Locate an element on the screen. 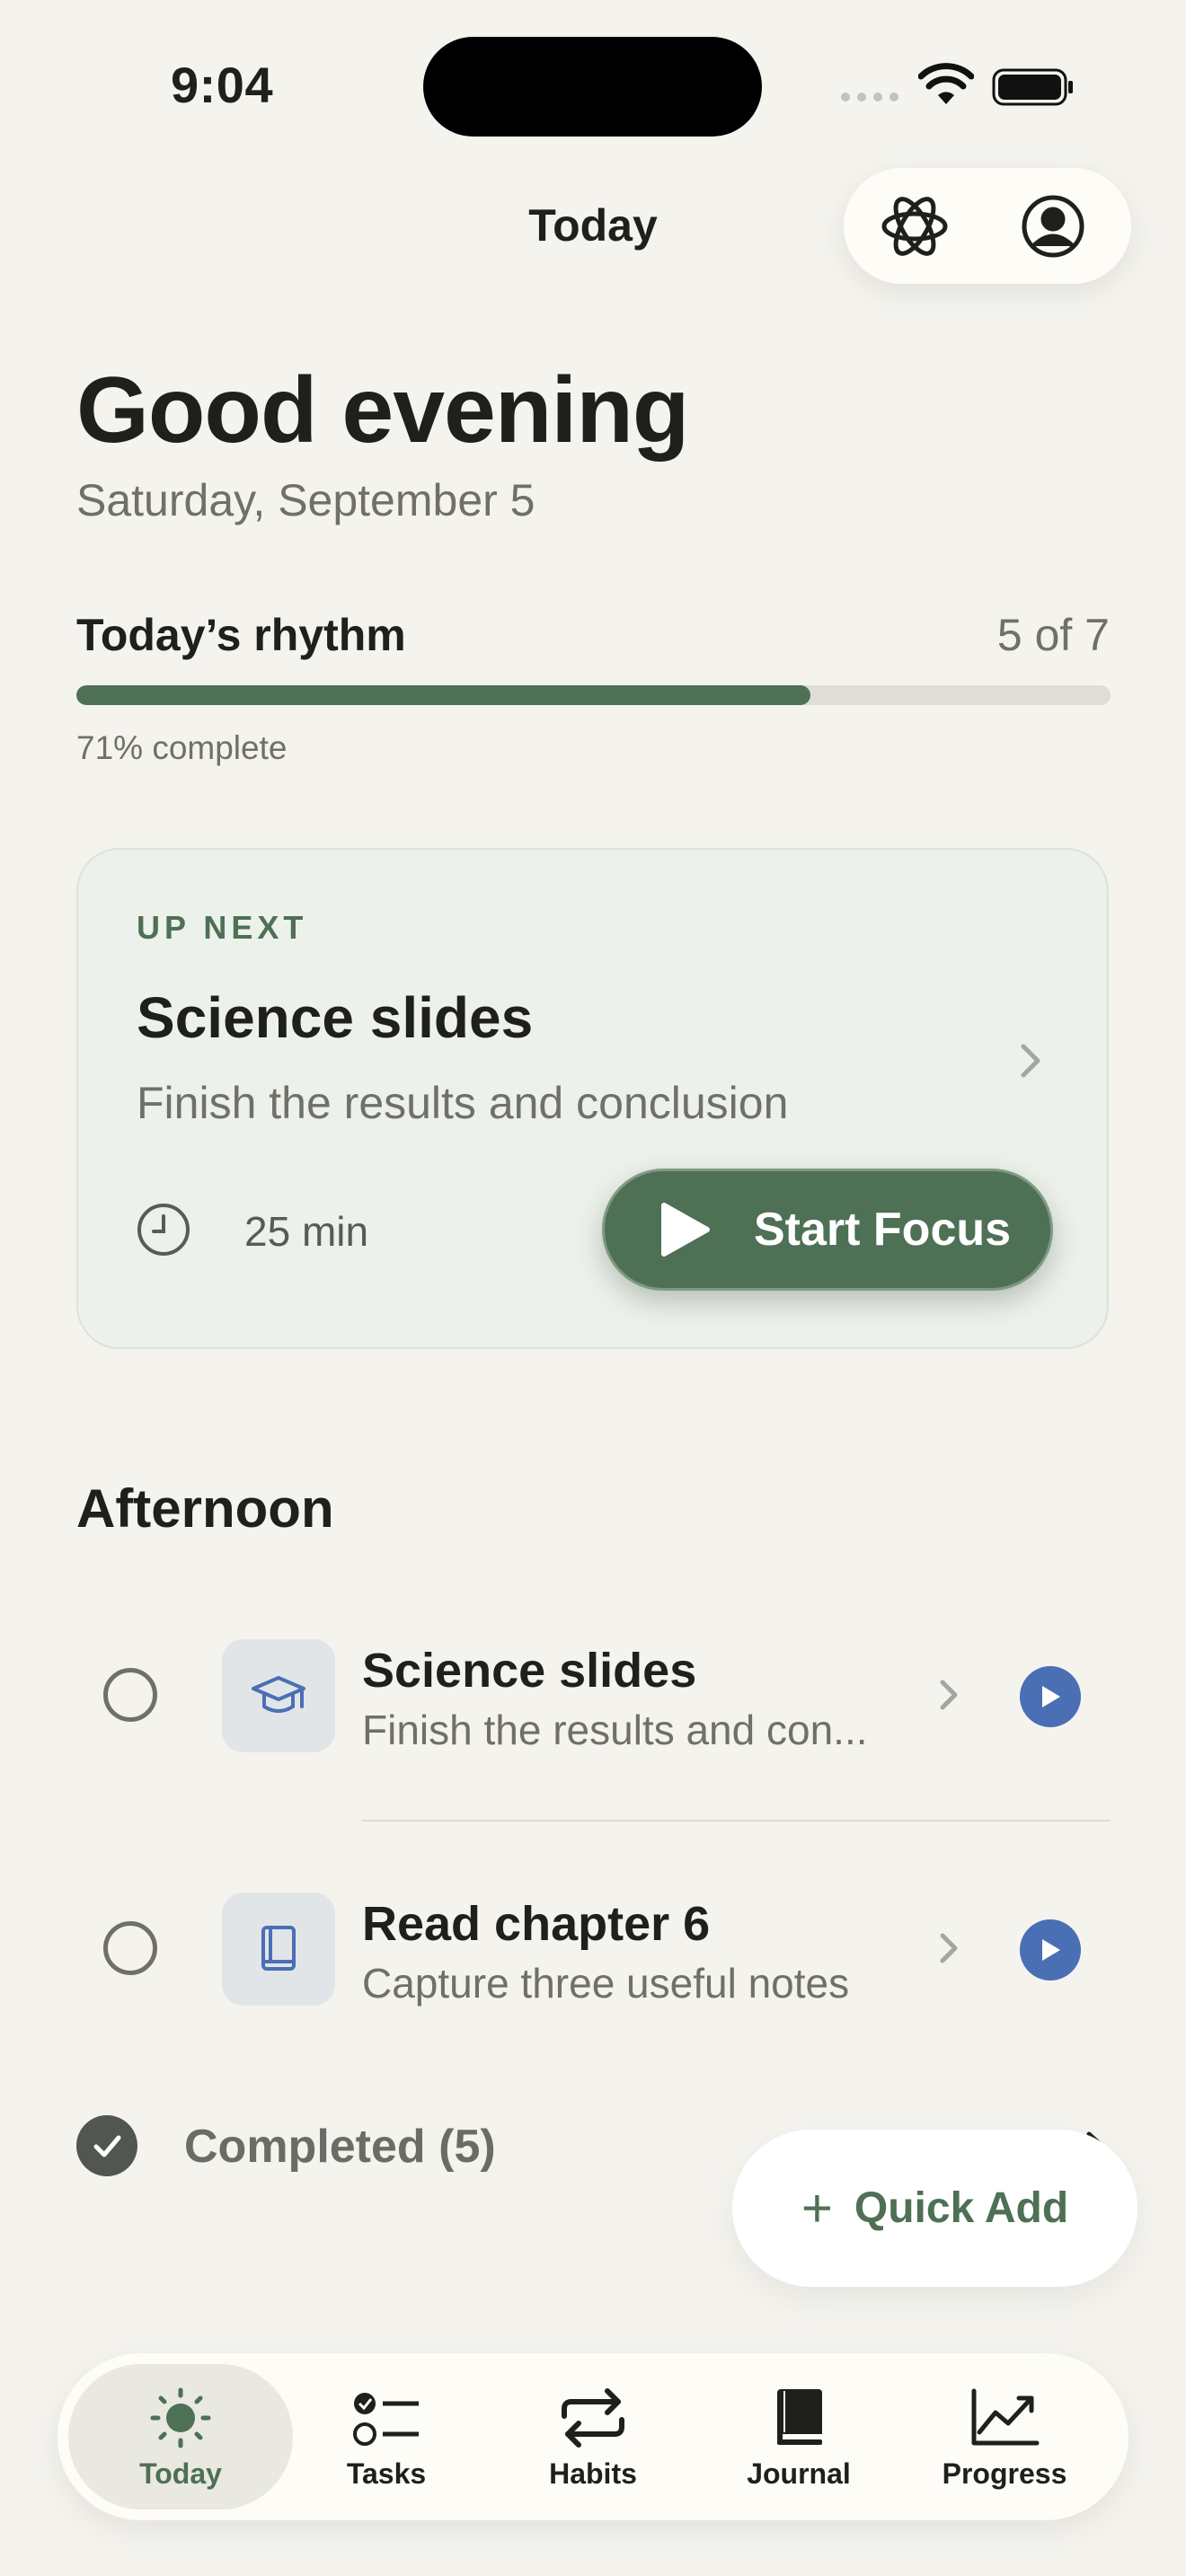  tab-label: Today is located at coordinates (180, 2473).